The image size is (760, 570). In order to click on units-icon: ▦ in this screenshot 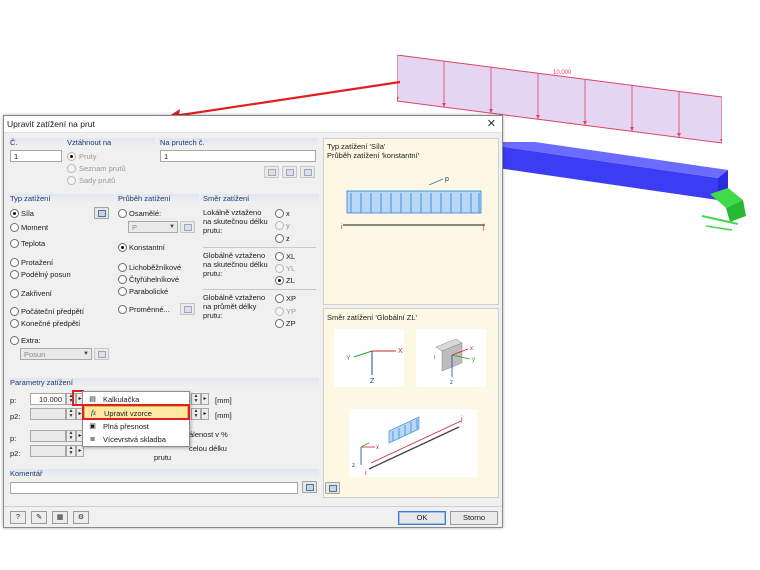, I will do `click(60, 517)`.